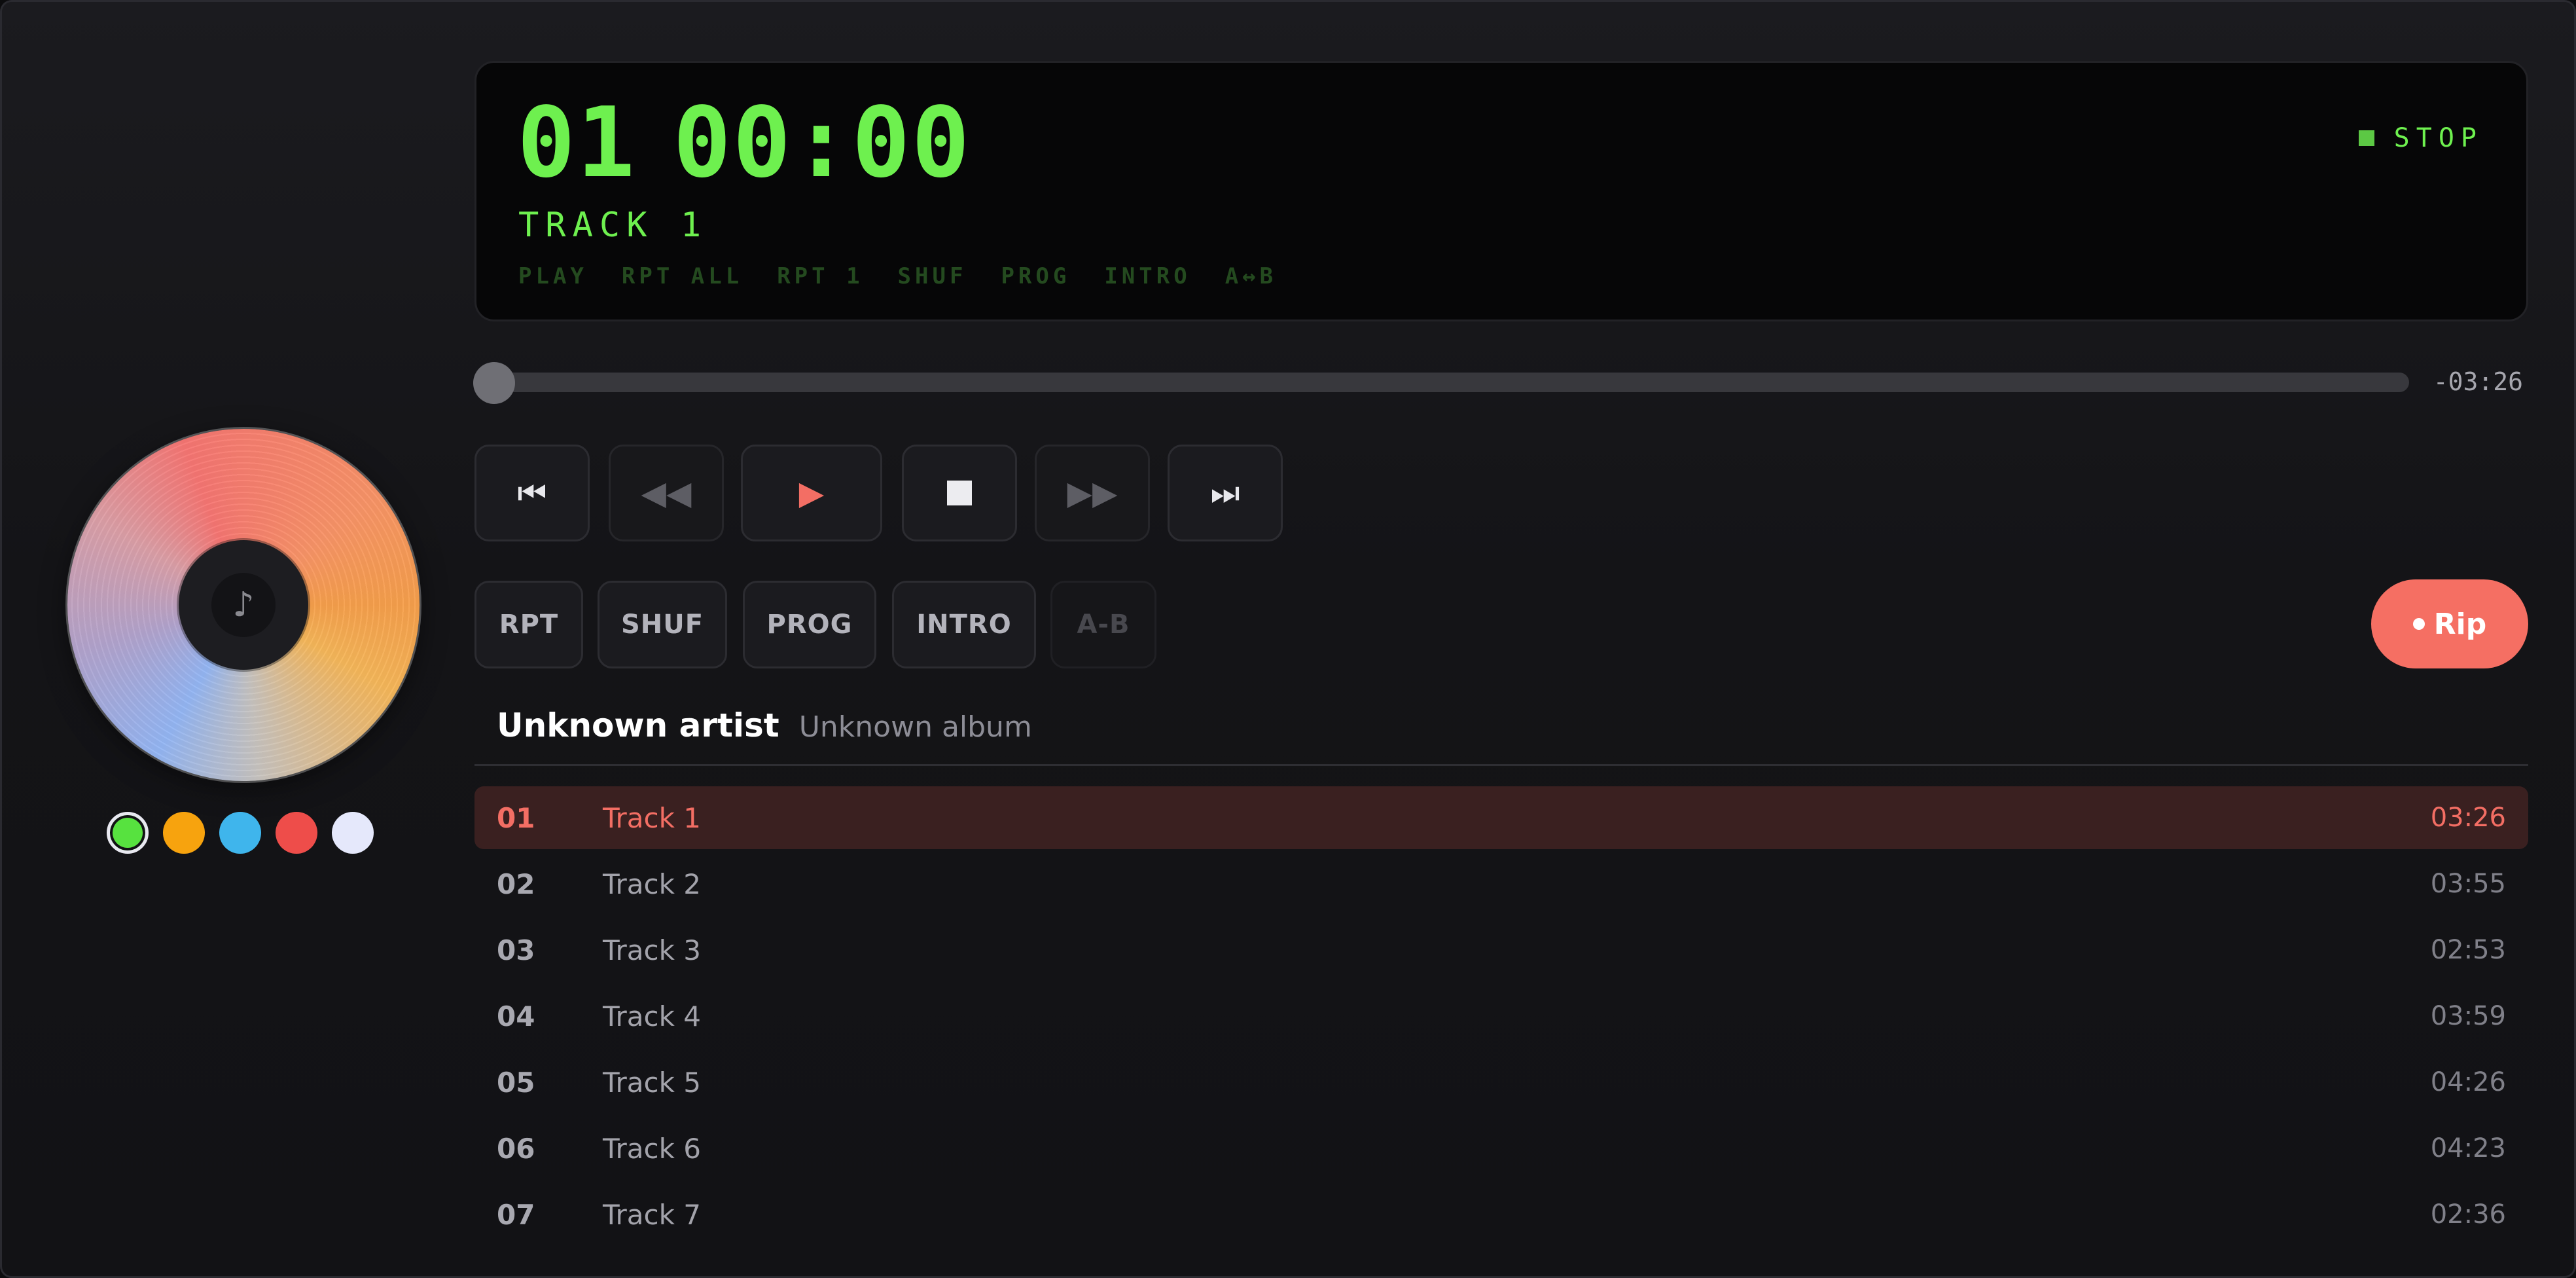  I want to click on disc-hub: ♪, so click(243, 605).